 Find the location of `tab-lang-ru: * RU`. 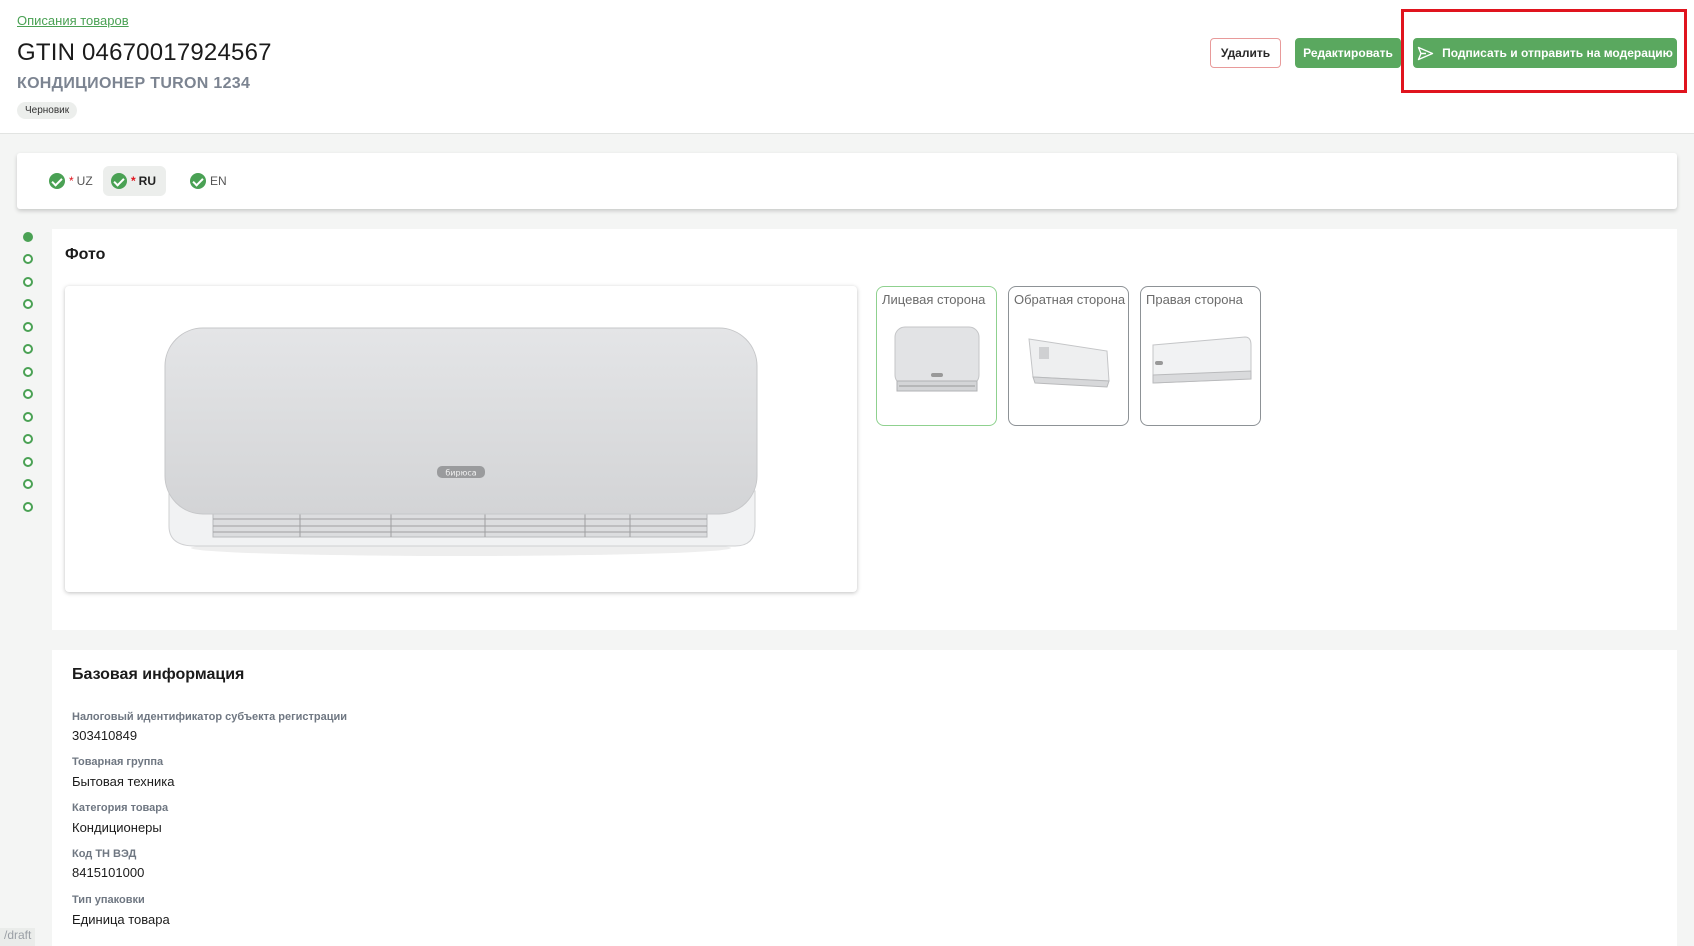

tab-lang-ru: * RU is located at coordinates (135, 181).